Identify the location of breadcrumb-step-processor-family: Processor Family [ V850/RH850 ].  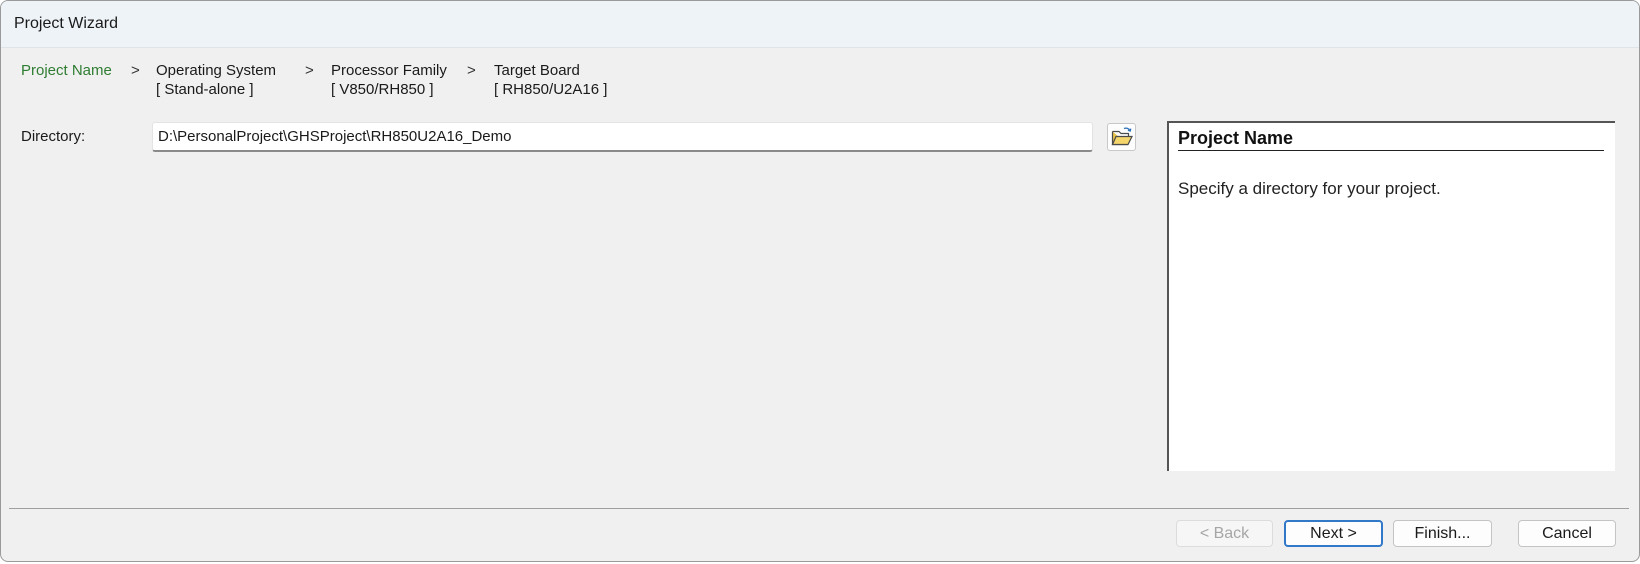
(389, 80).